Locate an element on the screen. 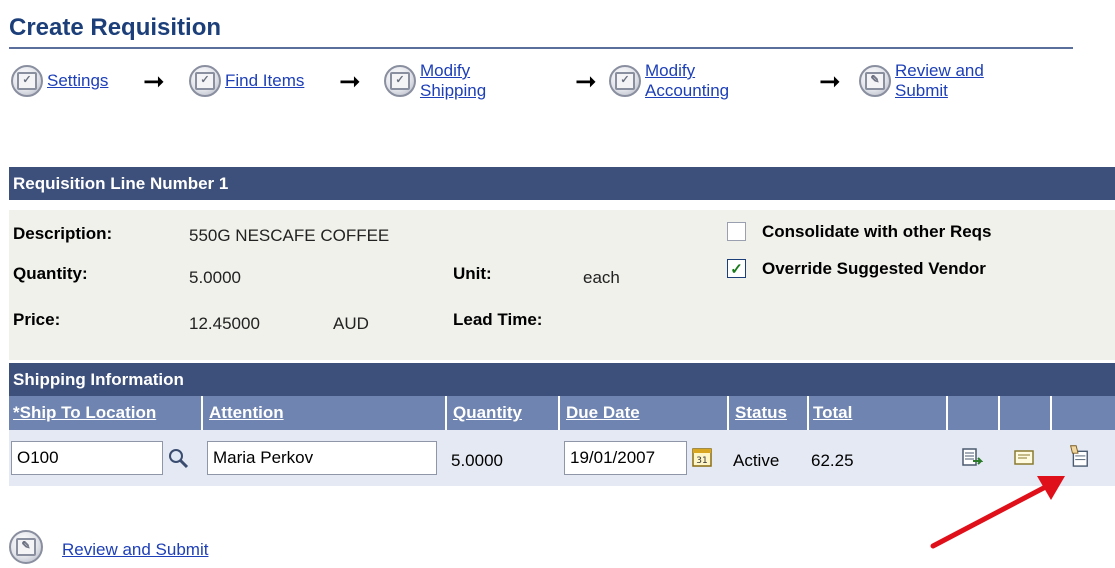 This screenshot has height=568, width=1115. step-settings: ✓ Settings is located at coordinates (59, 81).